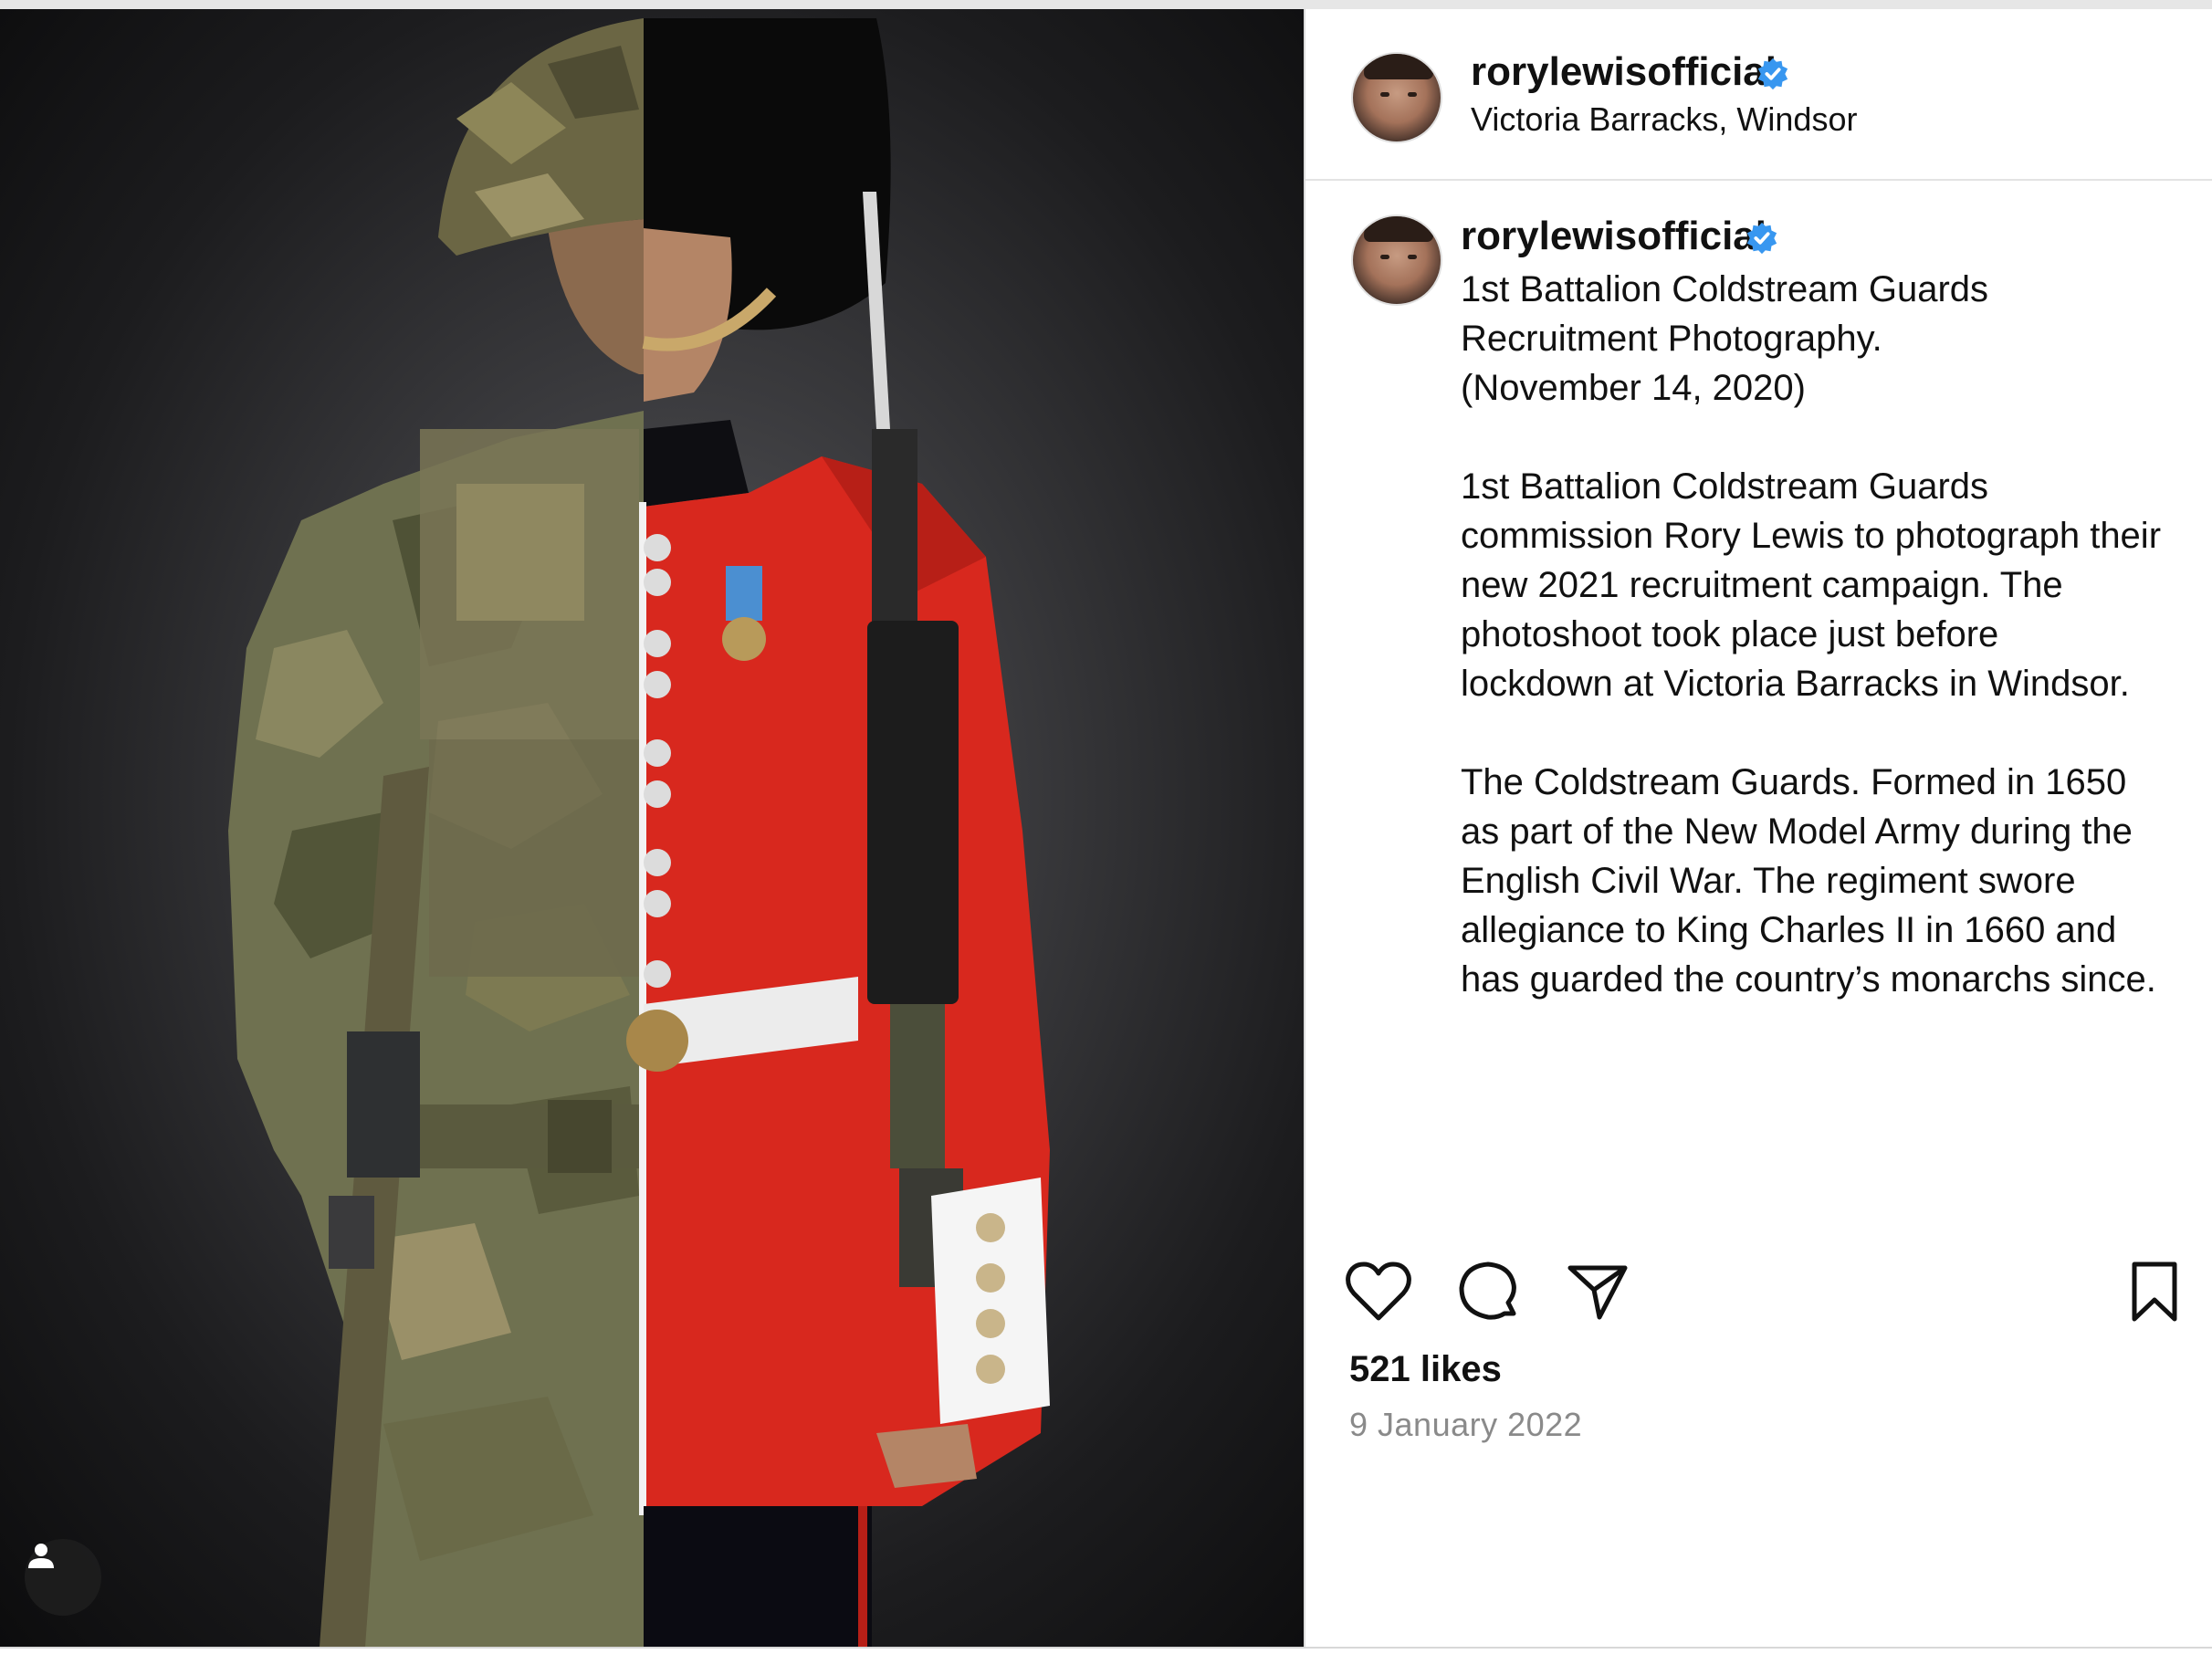 The width and height of the screenshot is (2212, 1675). I want to click on like-count: 521 likes, so click(1425, 1370).